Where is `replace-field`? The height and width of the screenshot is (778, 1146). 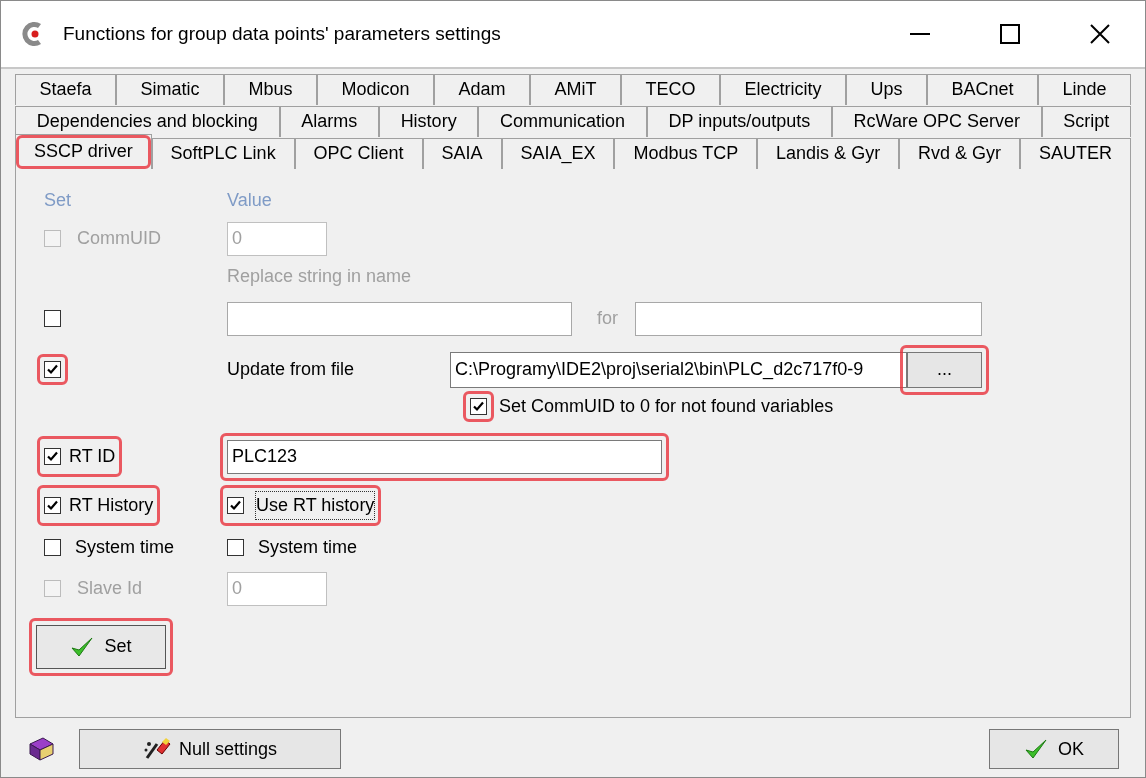
replace-field is located at coordinates (808, 318).